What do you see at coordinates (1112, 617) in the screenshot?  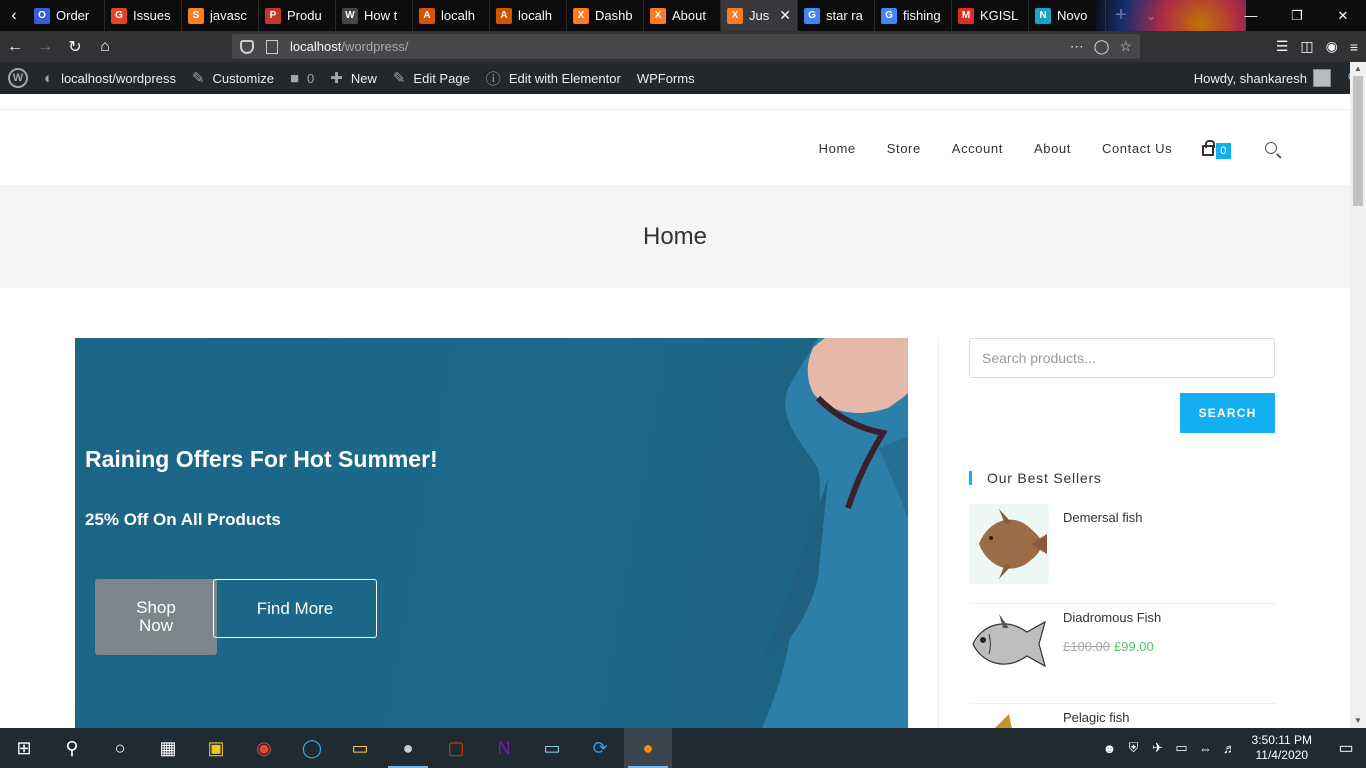 I see `product-name: Diadromous Fish` at bounding box center [1112, 617].